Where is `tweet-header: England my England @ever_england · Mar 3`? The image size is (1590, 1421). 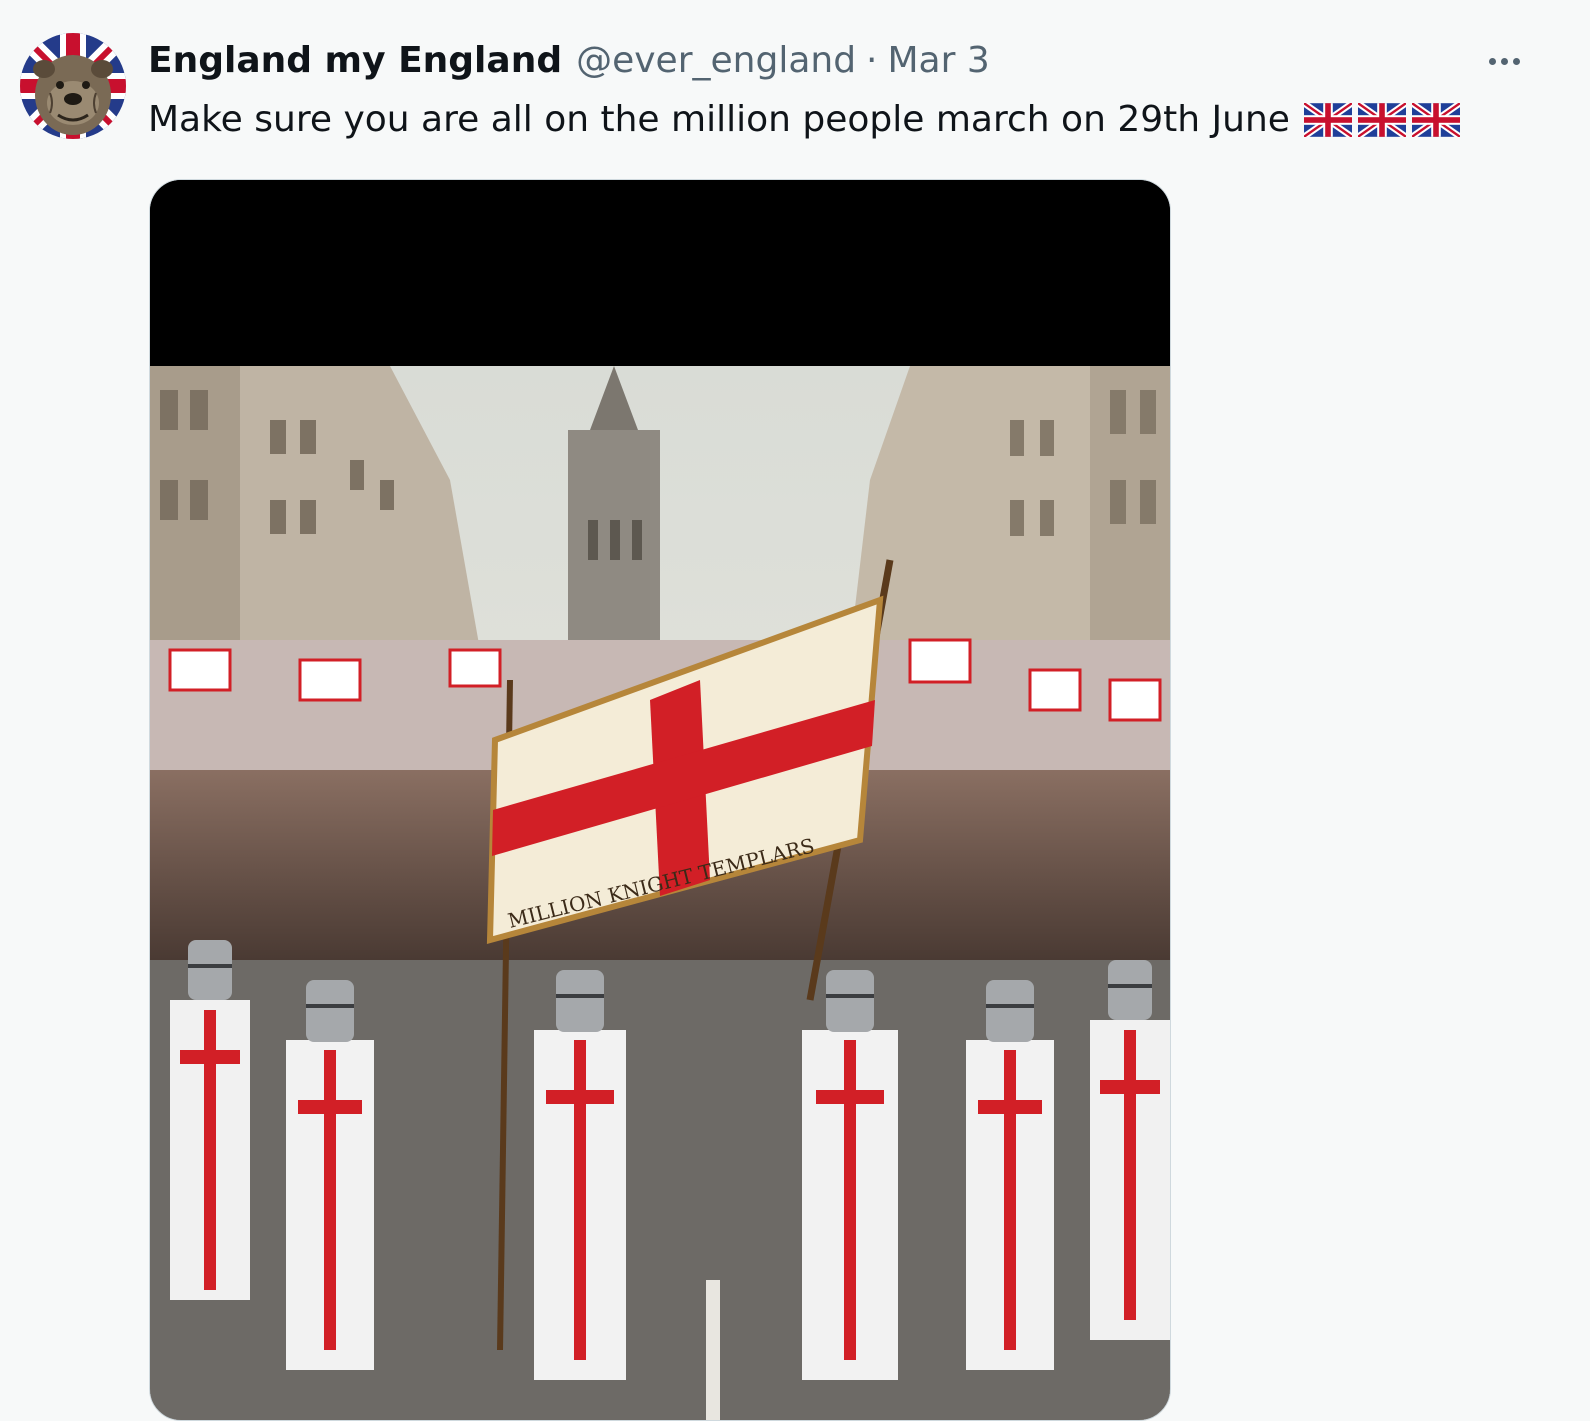 tweet-header: England my England @ever_england · Mar 3 is located at coordinates (569, 61).